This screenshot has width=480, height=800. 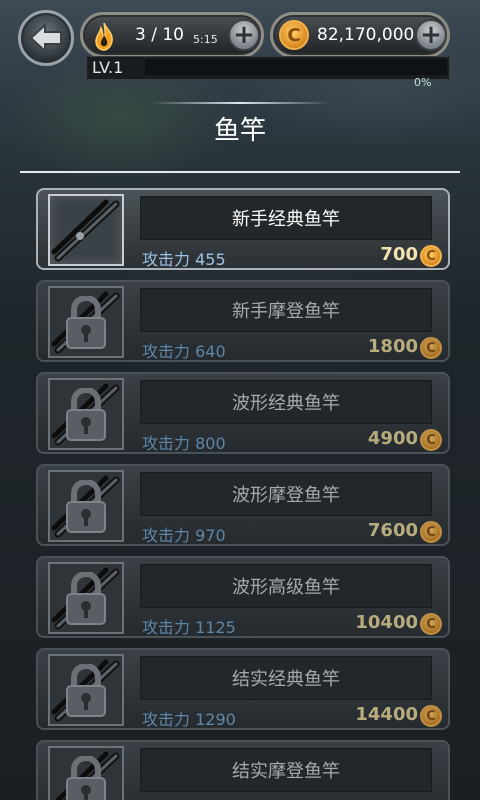 I want to click on rod-attack: 攻击力 640, so click(x=184, y=351).